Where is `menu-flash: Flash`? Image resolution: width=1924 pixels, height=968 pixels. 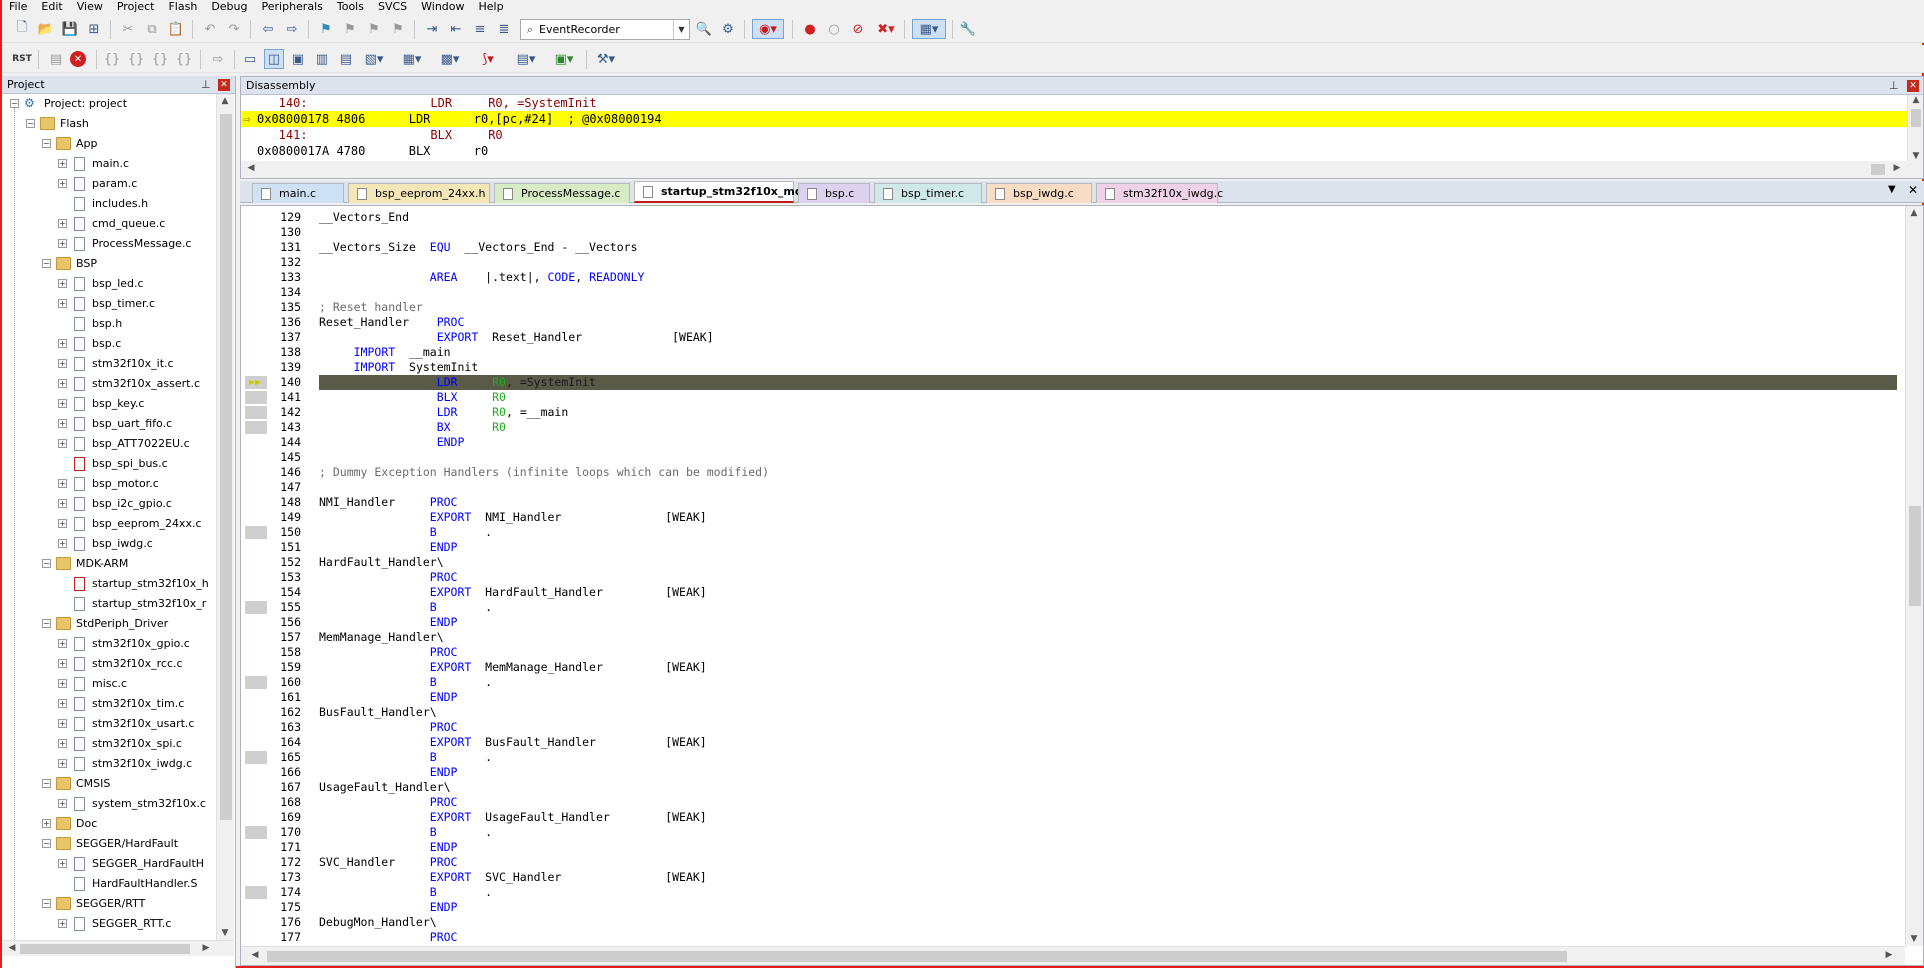 menu-flash: Flash is located at coordinates (182, 7).